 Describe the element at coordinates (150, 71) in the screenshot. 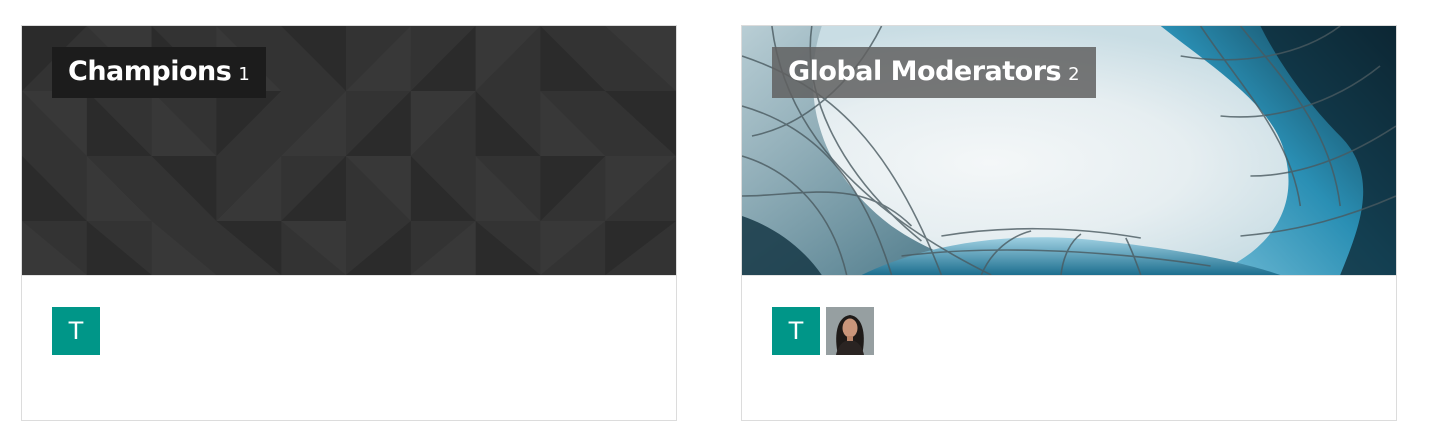

I see `group-title: Champions` at that location.